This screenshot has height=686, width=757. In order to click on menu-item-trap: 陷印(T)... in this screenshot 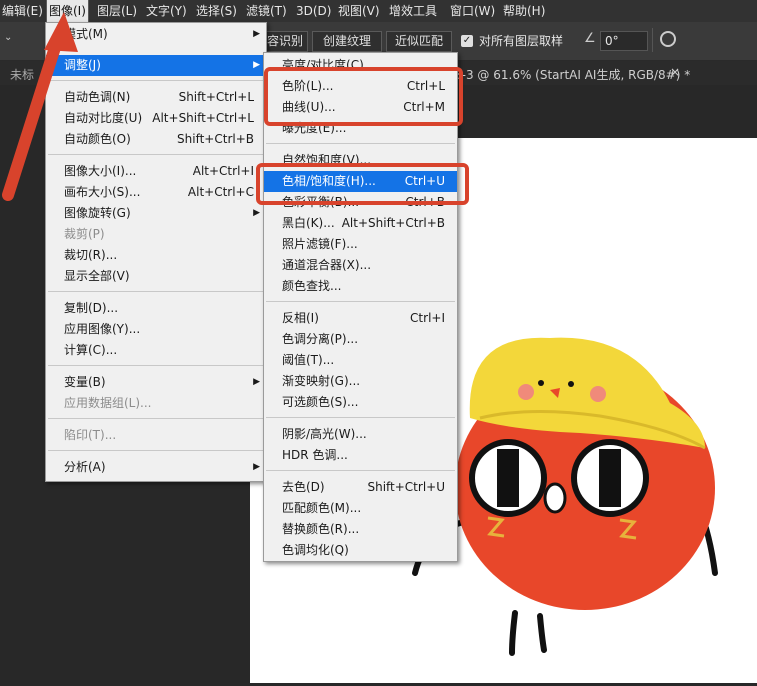, I will do `click(90, 435)`.